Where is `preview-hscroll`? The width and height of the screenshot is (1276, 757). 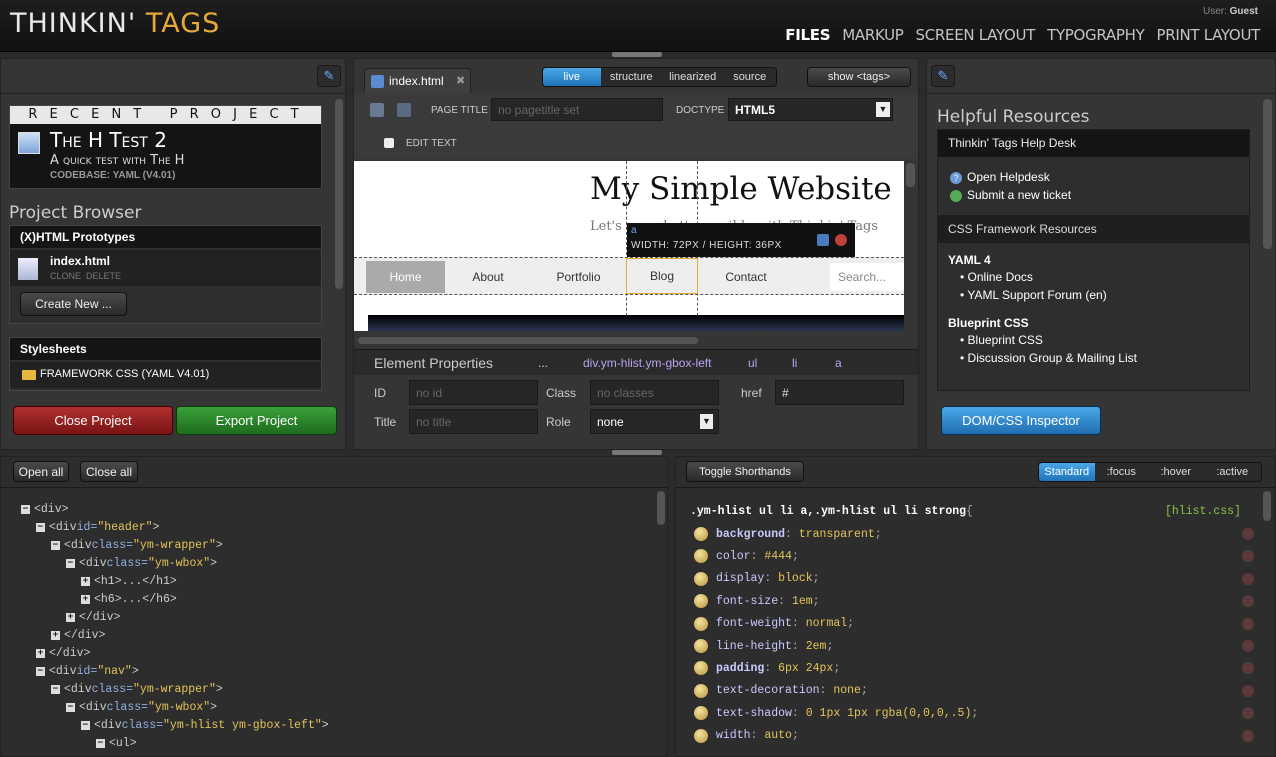 preview-hscroll is located at coordinates (528, 340).